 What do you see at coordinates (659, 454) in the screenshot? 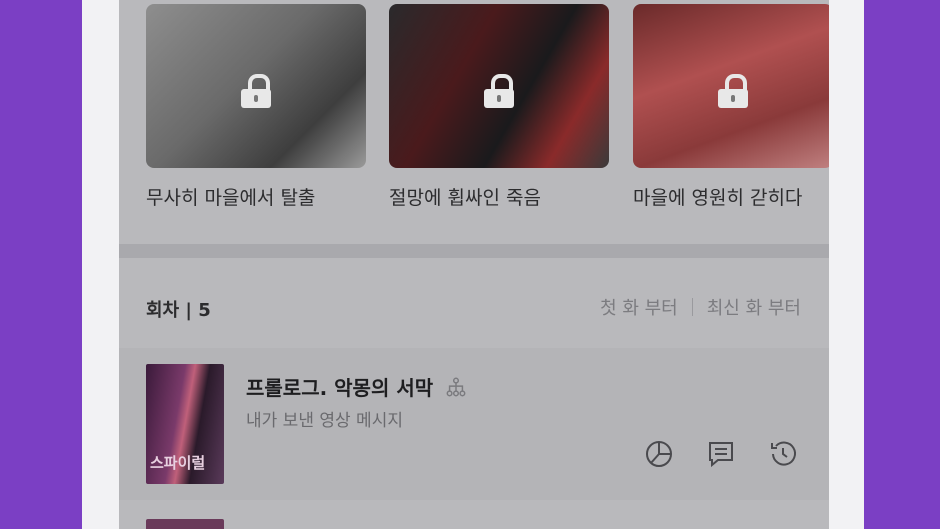
I see `pie-chart-icon` at bounding box center [659, 454].